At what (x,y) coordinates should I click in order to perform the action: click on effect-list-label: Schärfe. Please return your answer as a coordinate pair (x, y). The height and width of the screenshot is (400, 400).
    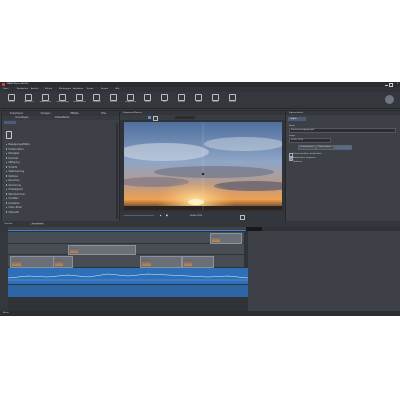
    Looking at the image, I should click on (13, 167).